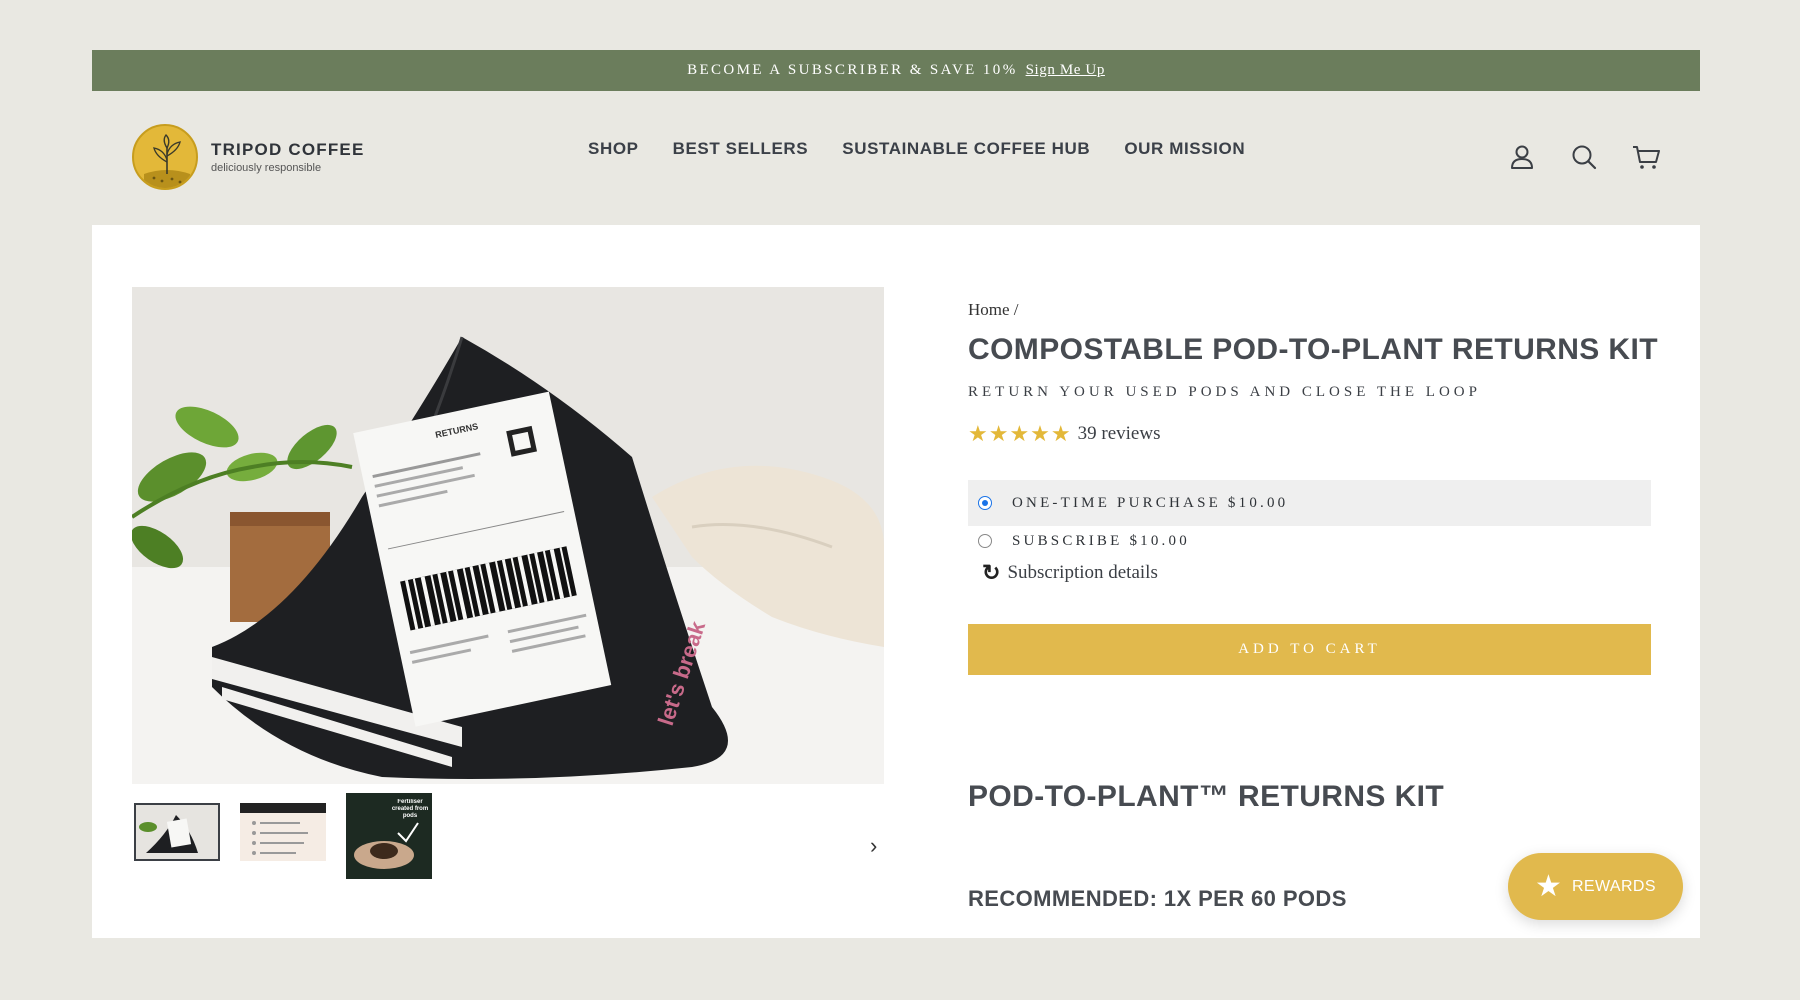  Describe the element at coordinates (1157, 898) in the screenshot. I see `recommended-text: RECOMMENDED: 1X PER 60 PODS` at that location.